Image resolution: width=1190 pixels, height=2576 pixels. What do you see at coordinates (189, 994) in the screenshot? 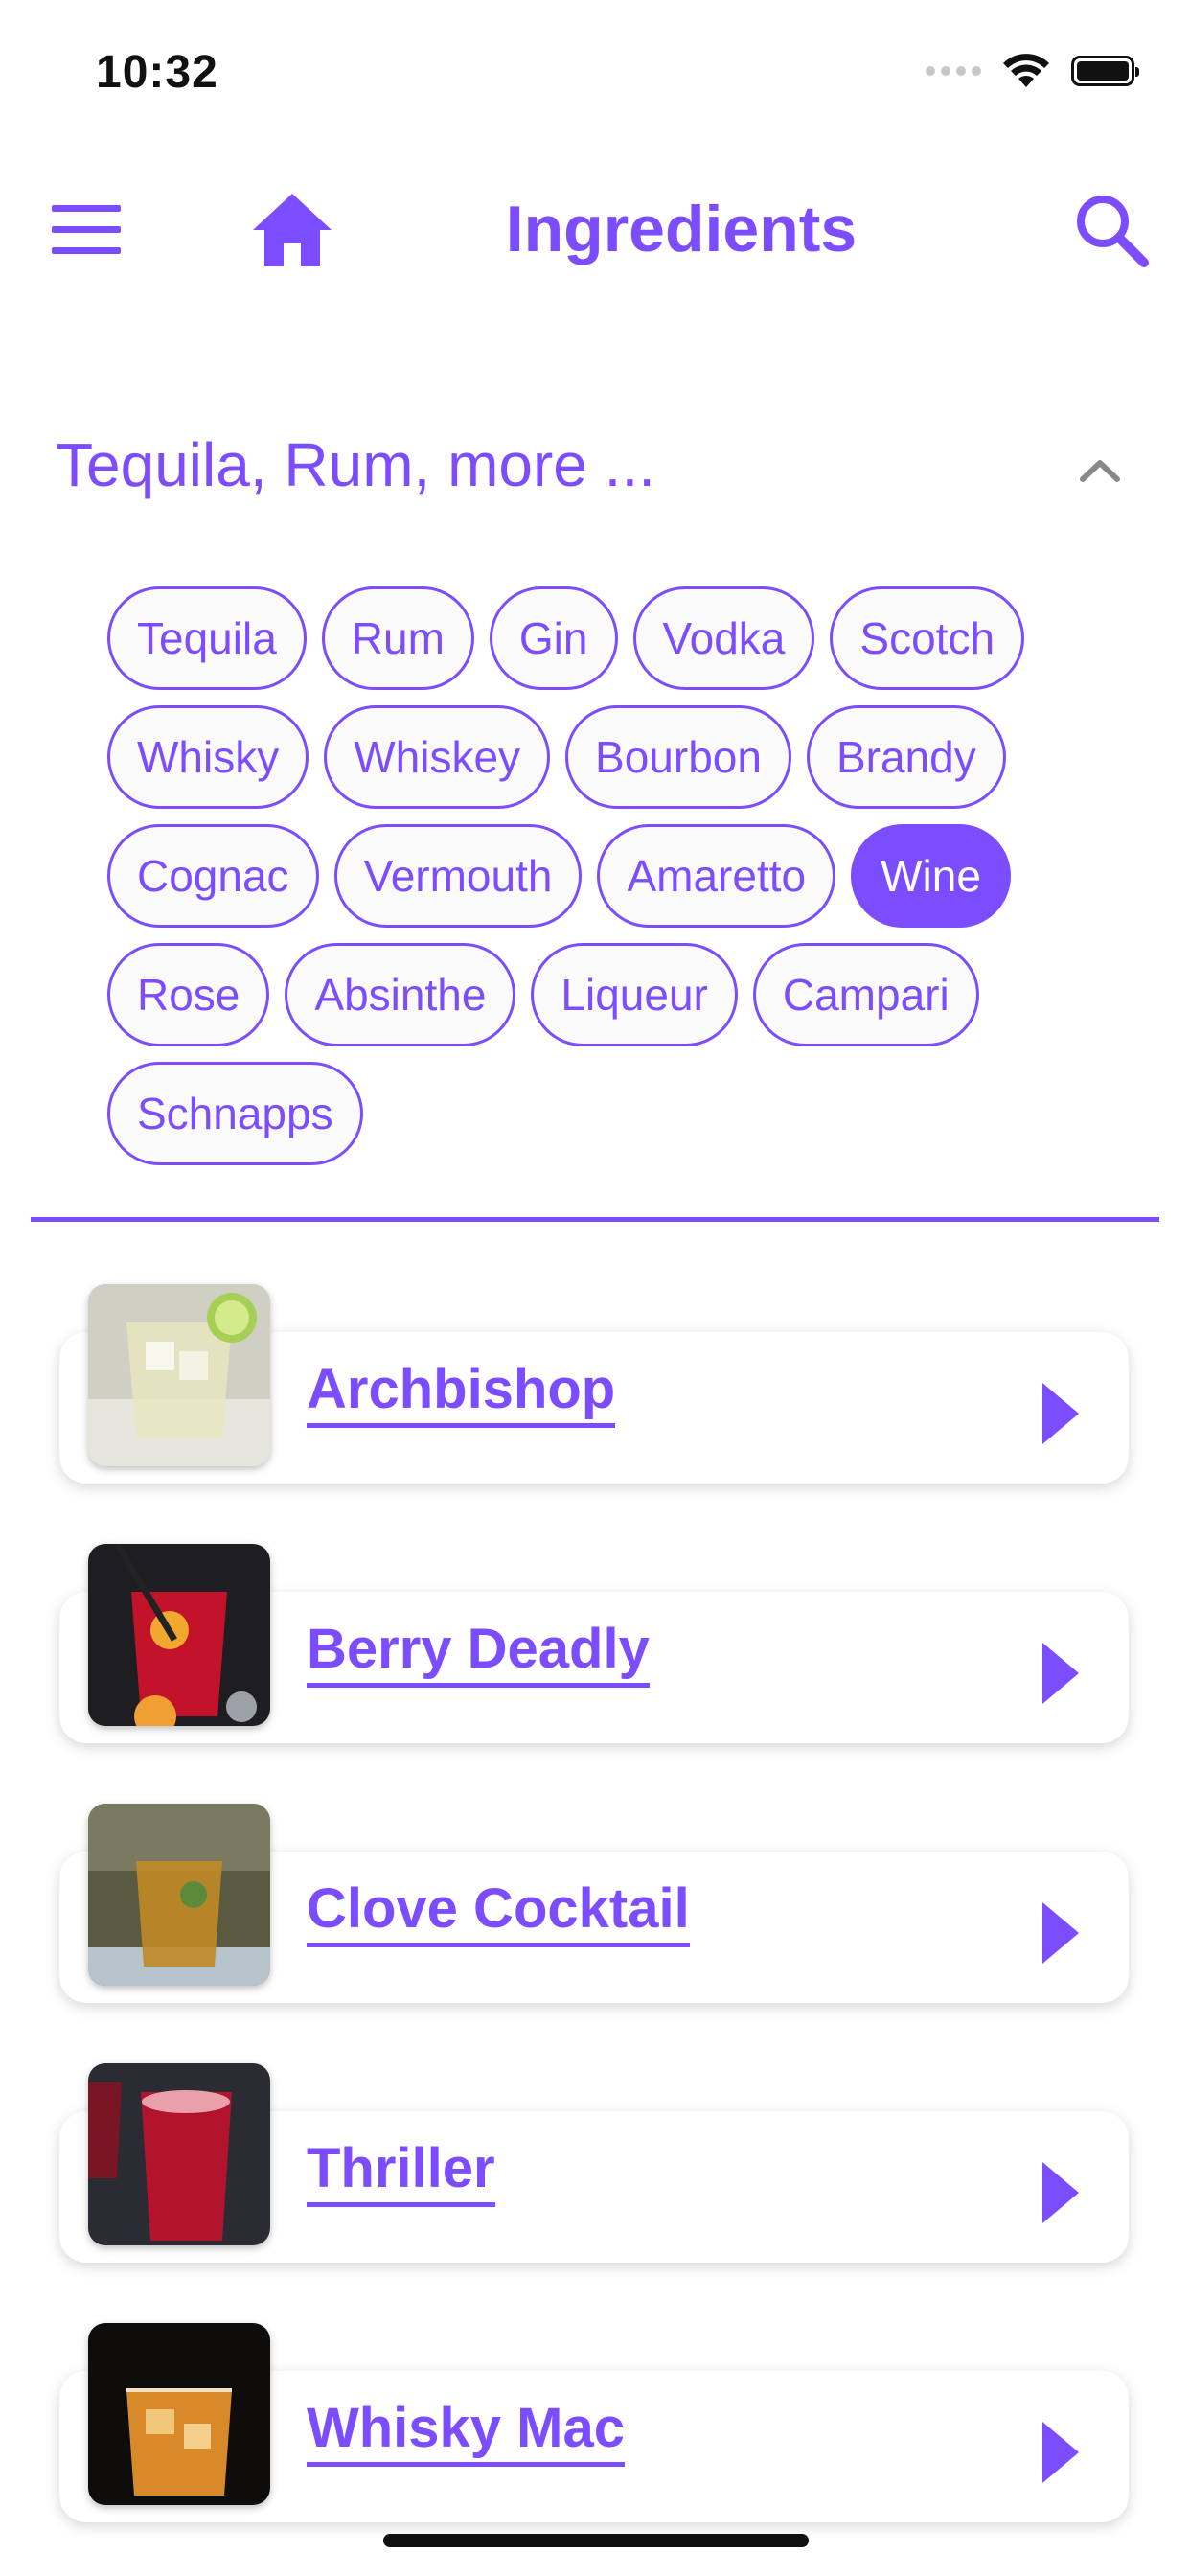
I see `chip-rose: Rose` at bounding box center [189, 994].